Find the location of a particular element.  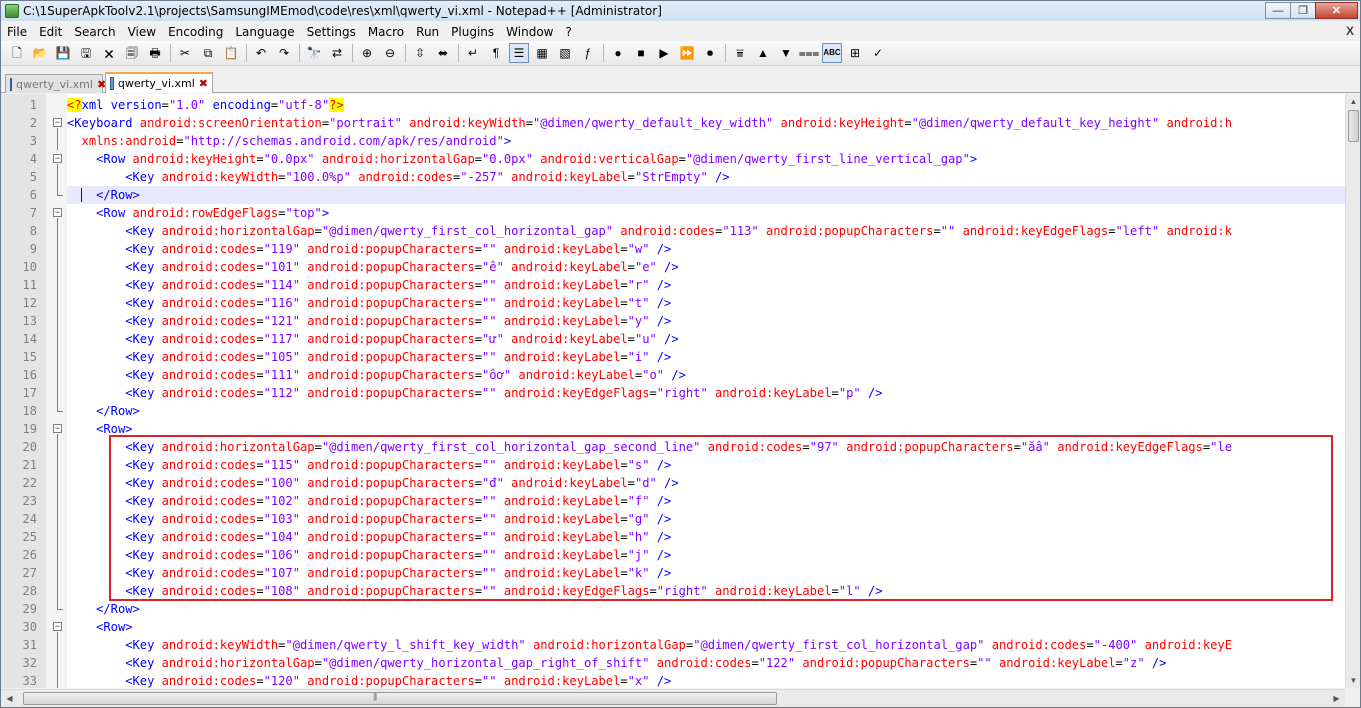

tab-close-icon: ✖ is located at coordinates (203, 83).